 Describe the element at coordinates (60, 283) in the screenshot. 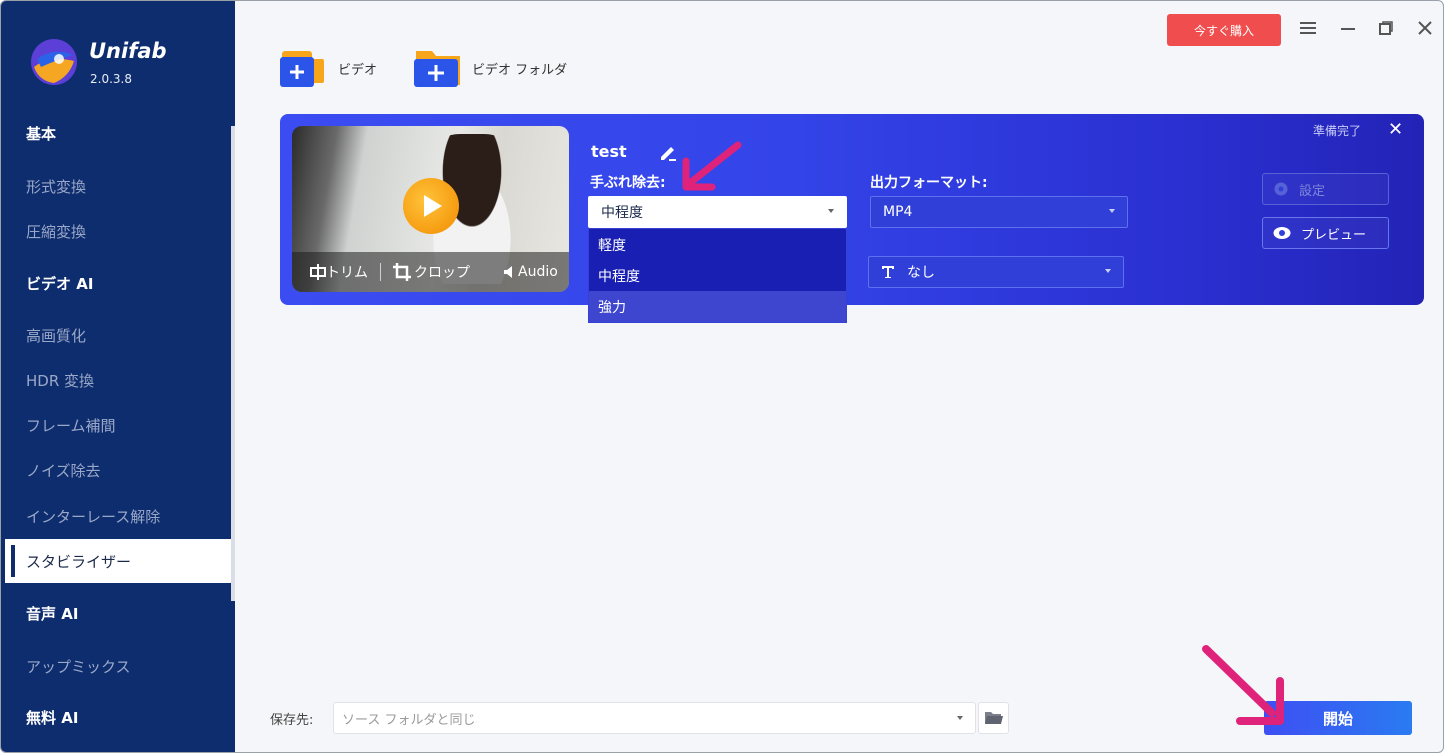

I see `sidebar-item-label: ビデオ AI` at that location.